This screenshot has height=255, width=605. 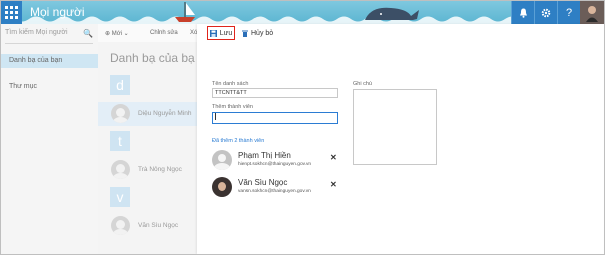 What do you see at coordinates (238, 141) in the screenshot?
I see `added-members-count: Đã thêm 2 thành viên` at bounding box center [238, 141].